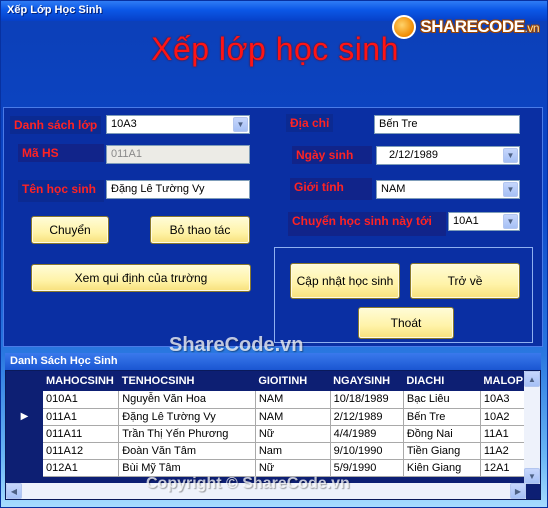 The image size is (548, 508). Describe the element at coordinates (81, 468) in the screenshot. I see `table-cell: 012A1` at that location.